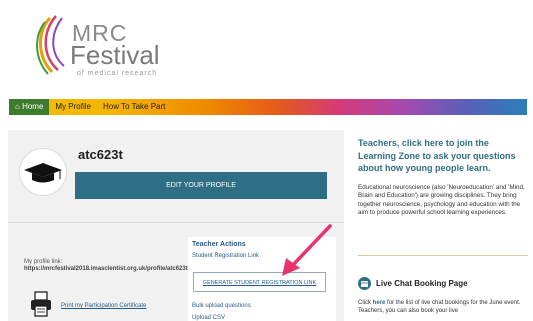 The height and width of the screenshot is (321, 533). I want to click on print-certificate-link: Print my Participation Certificate, so click(103, 306).